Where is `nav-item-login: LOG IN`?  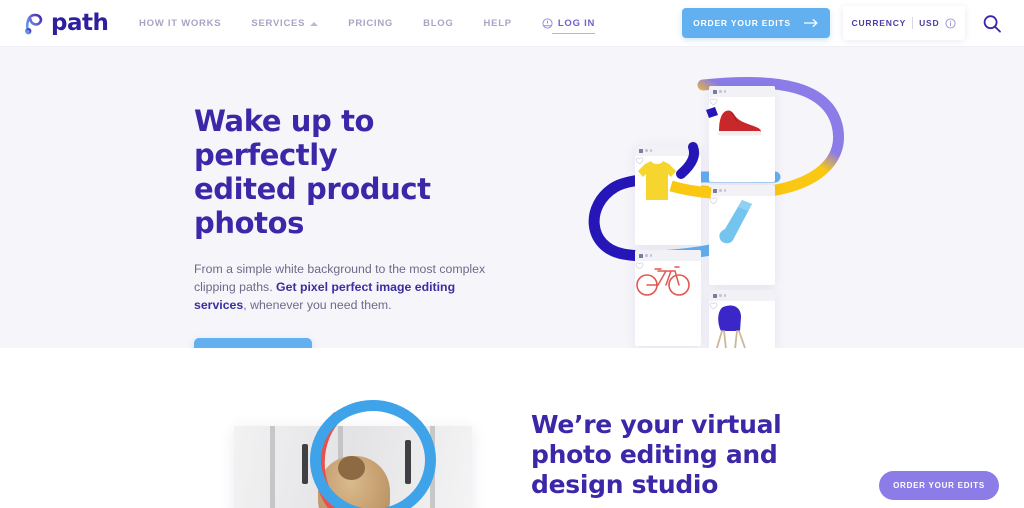
nav-item-login: LOG IN is located at coordinates (568, 23).